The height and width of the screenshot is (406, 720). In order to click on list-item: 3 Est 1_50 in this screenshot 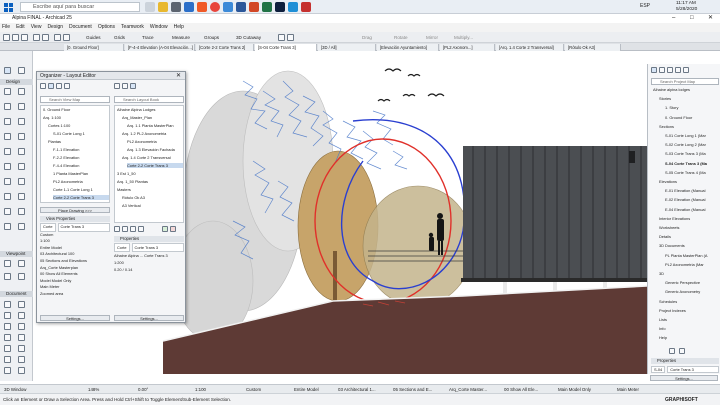, I will do `click(150, 173)`.